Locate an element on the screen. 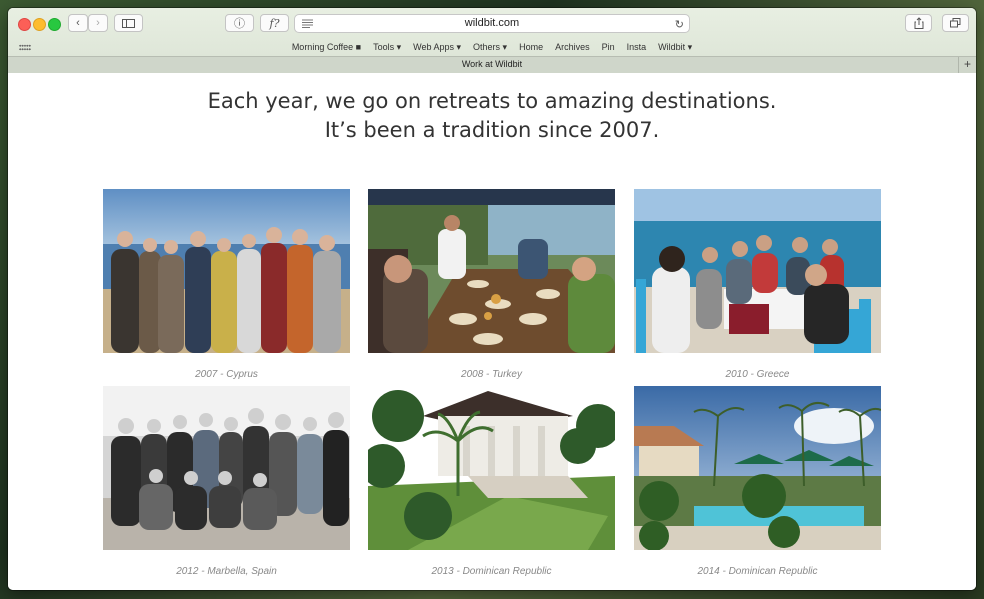 This screenshot has height=599, width=984. chevron-left-icon: ‹ is located at coordinates (78, 23).